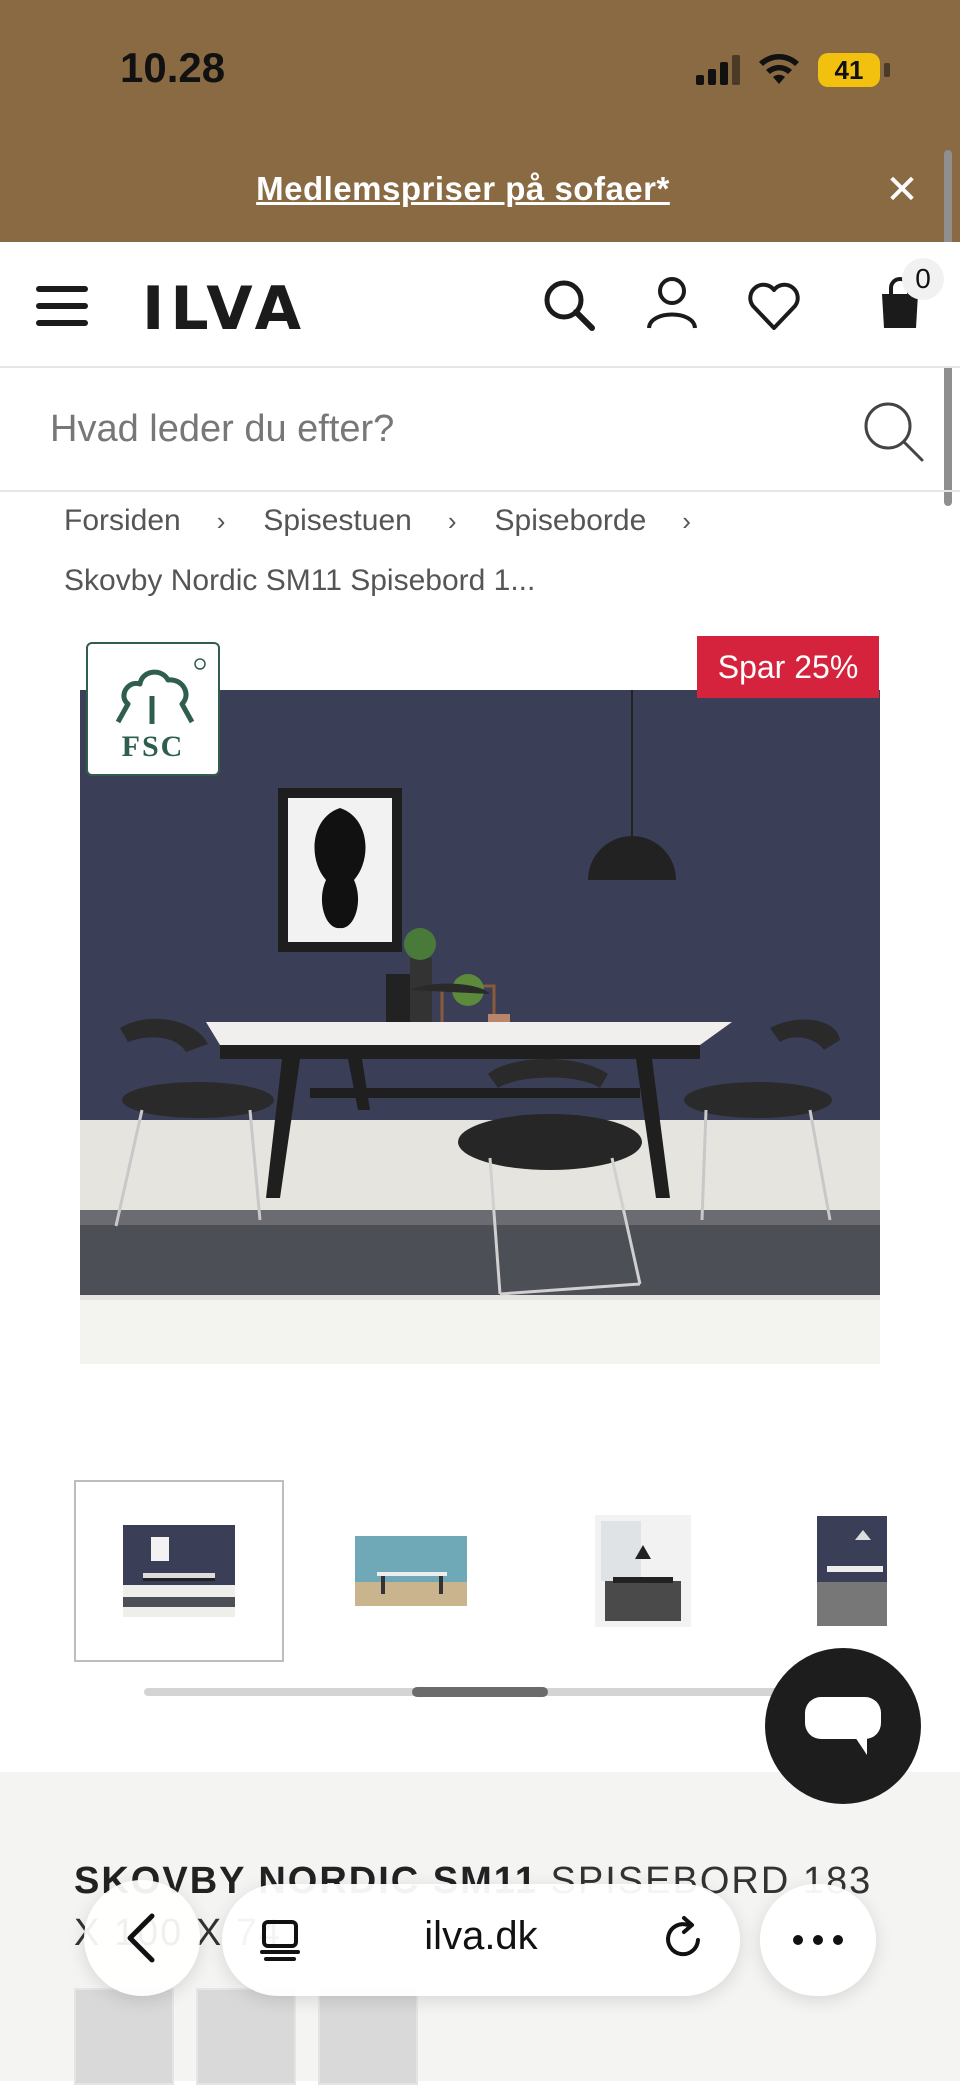  I want to click on status-time: 10.28, so click(173, 67).